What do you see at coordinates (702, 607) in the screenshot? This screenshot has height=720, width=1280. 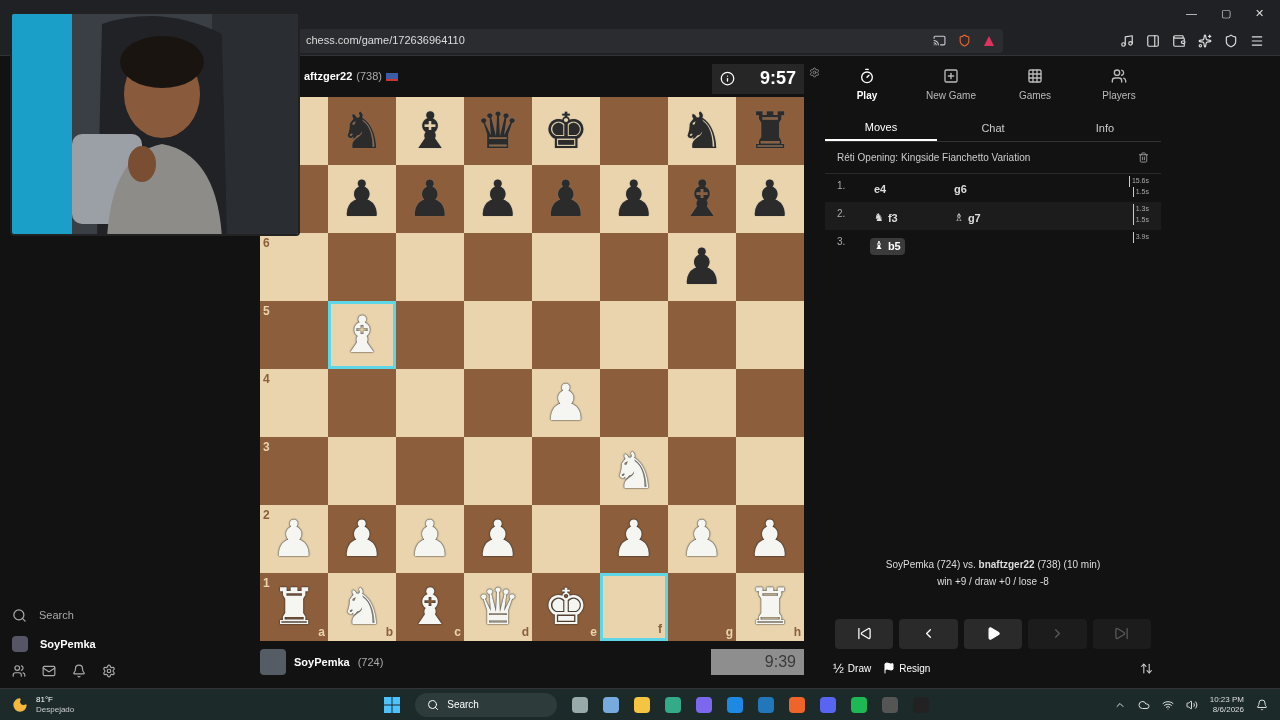 I see `board-square: g` at bounding box center [702, 607].